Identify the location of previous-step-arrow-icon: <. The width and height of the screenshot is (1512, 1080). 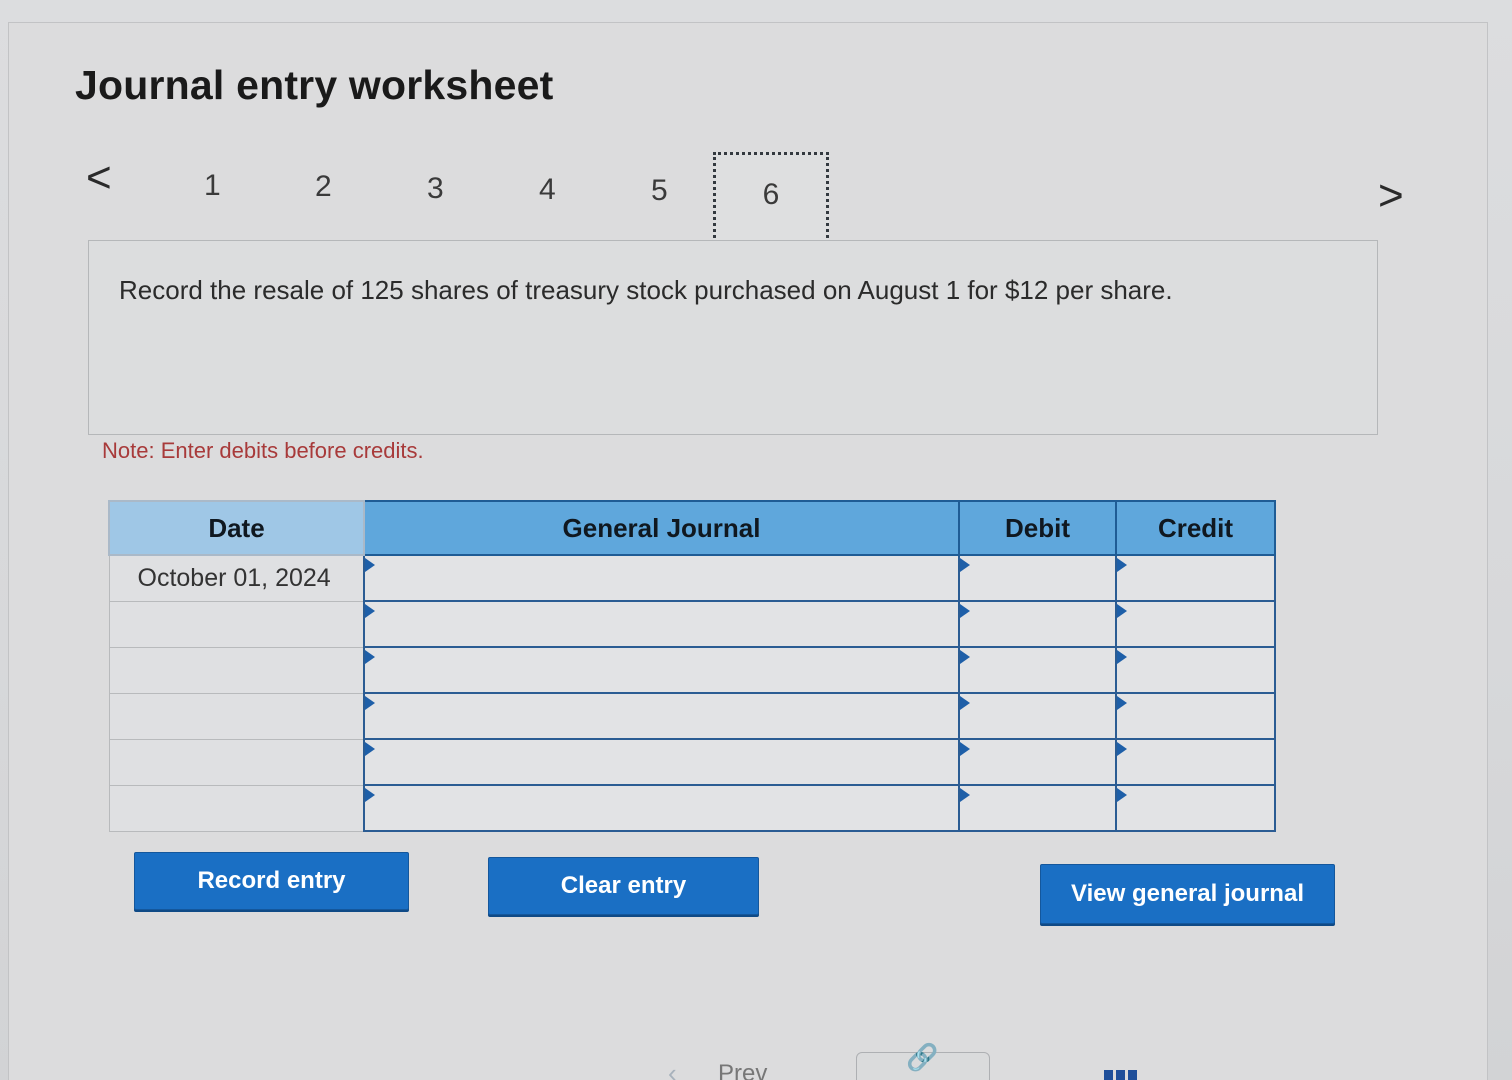
(99, 178).